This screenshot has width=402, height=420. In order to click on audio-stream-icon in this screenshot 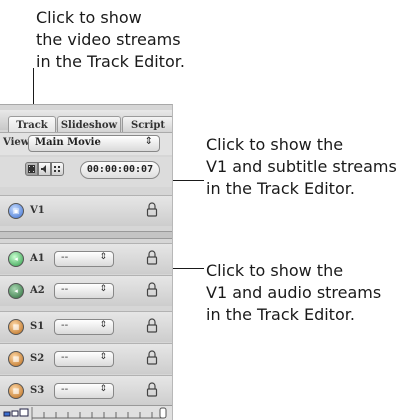, I will do `click(43, 169)`.